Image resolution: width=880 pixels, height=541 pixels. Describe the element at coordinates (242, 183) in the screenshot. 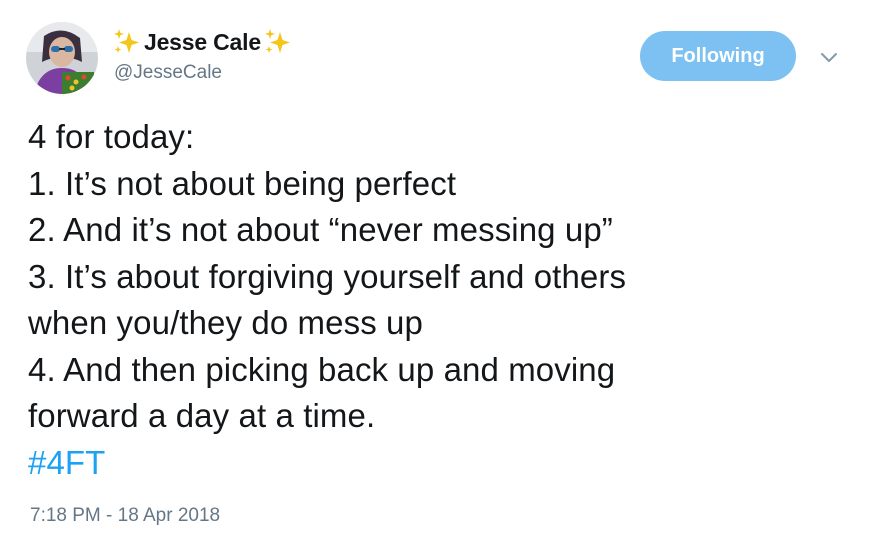

I see `tweet-line: 1. It’s not about being perfect` at that location.